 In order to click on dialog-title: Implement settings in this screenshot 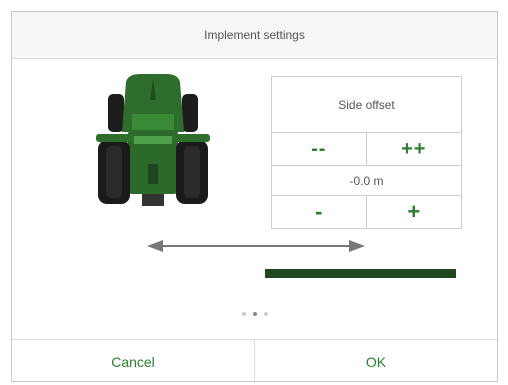, I will do `click(254, 35)`.